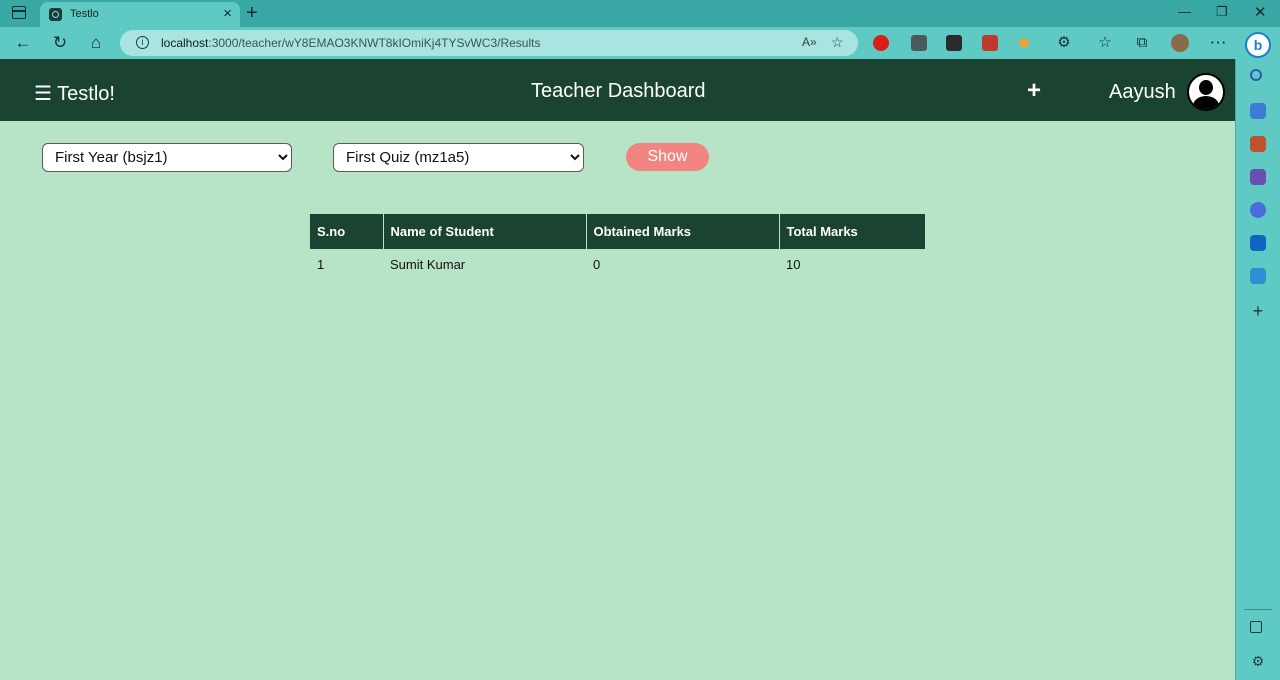  What do you see at coordinates (597, 264) in the screenshot?
I see `cell-obtained-marks: 0` at bounding box center [597, 264].